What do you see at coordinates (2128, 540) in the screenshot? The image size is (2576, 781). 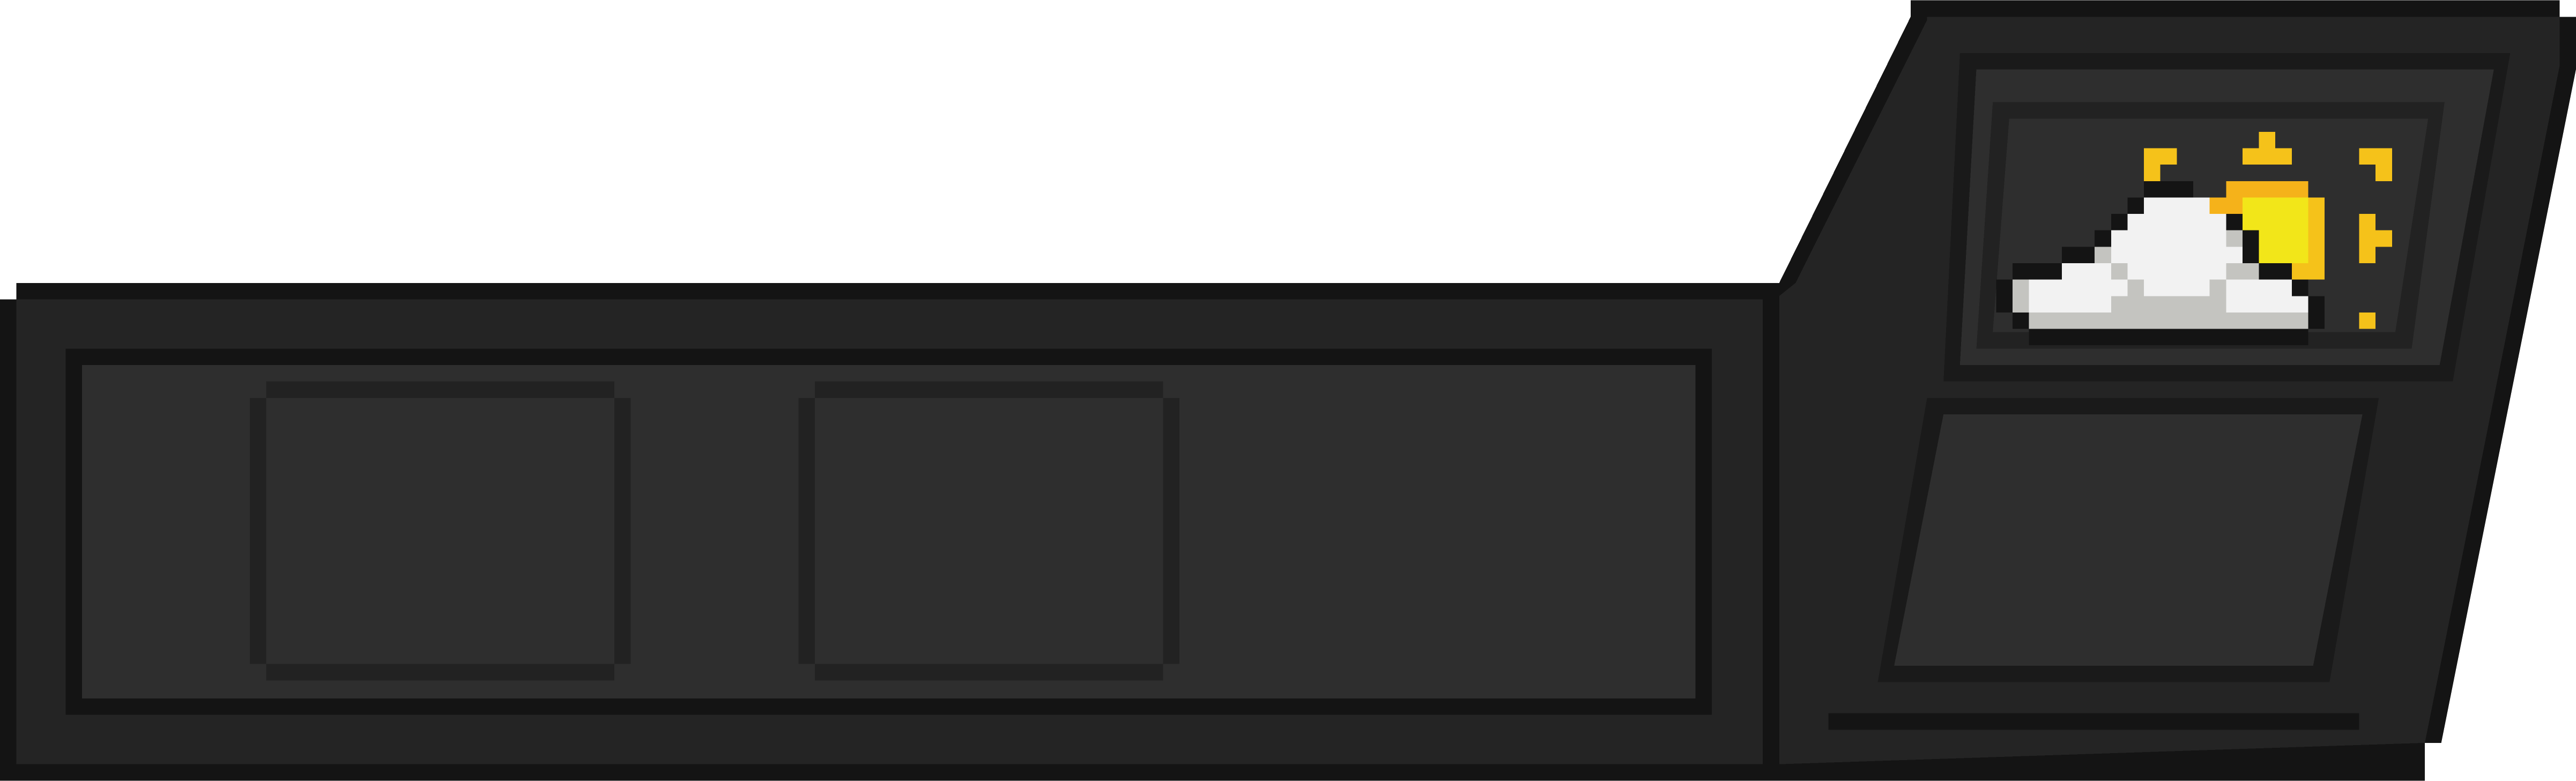 I see `lower-display` at bounding box center [2128, 540].